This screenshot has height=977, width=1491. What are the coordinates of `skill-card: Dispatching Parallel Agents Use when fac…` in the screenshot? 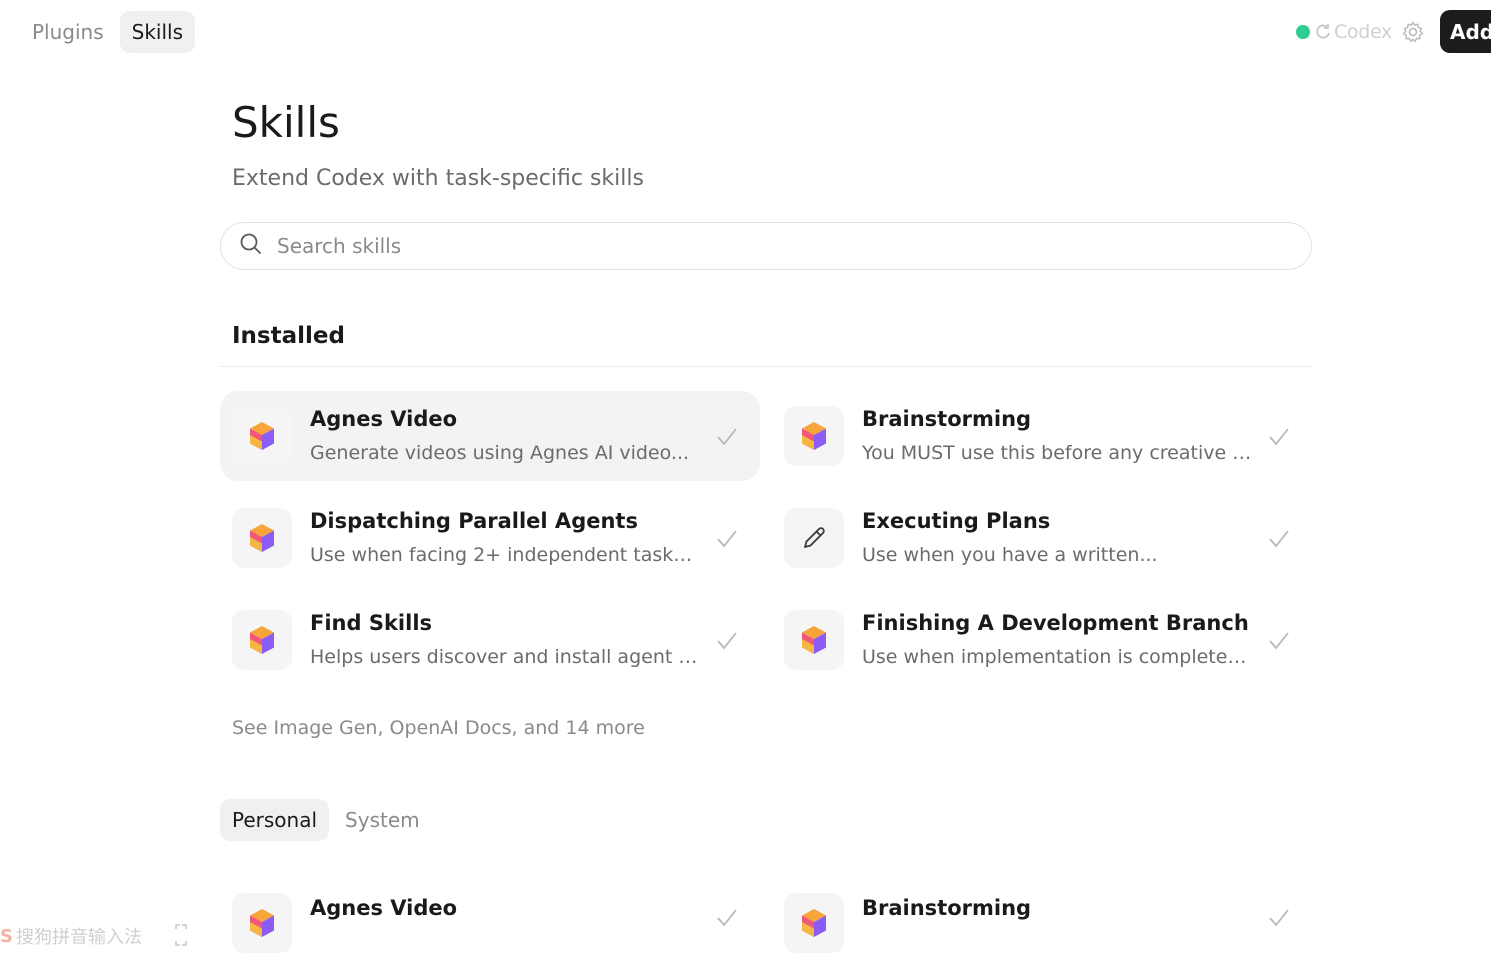 It's located at (490, 538).